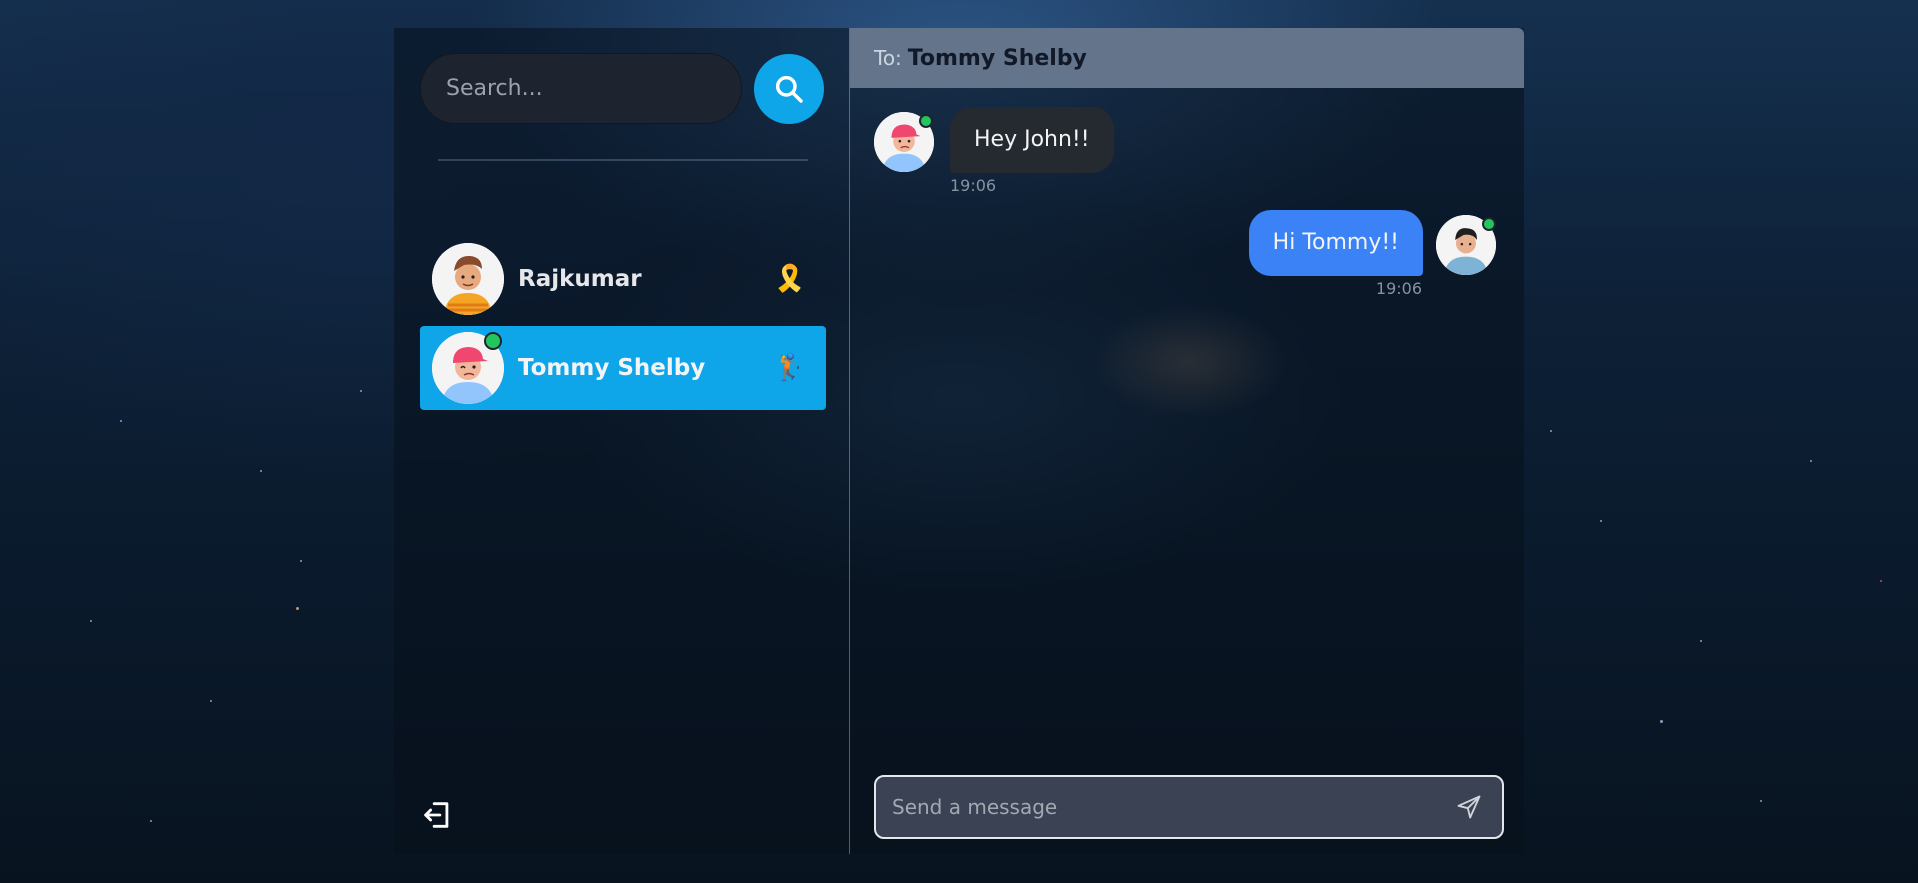 The width and height of the screenshot is (1918, 883). What do you see at coordinates (888, 58) in the screenshot?
I see `to-label: To:` at bounding box center [888, 58].